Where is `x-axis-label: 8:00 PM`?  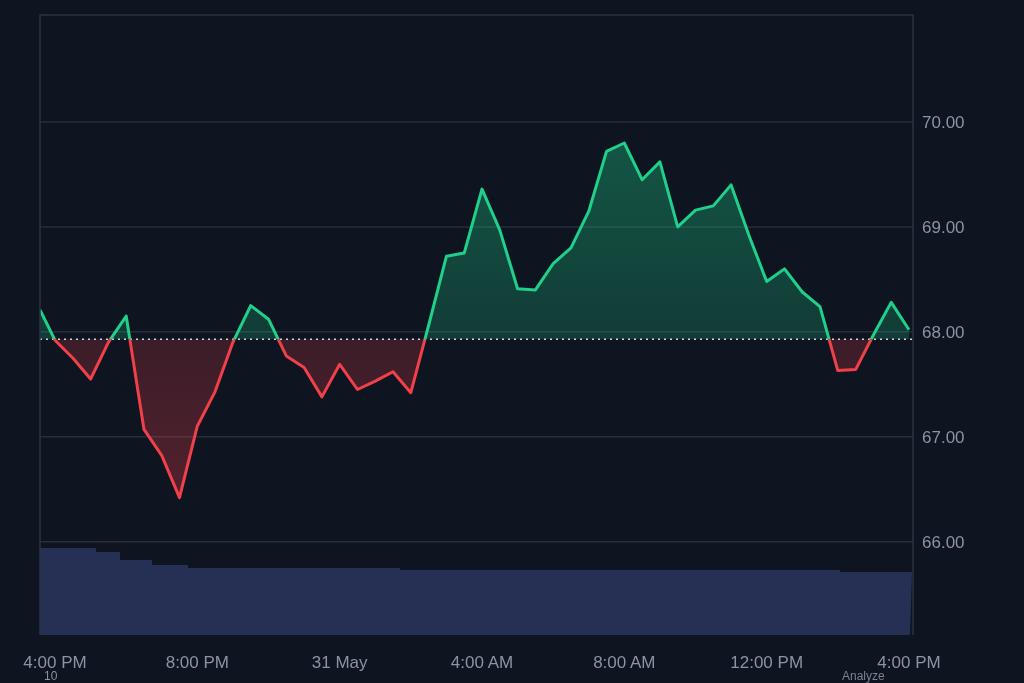
x-axis-label: 8:00 PM is located at coordinates (197, 662).